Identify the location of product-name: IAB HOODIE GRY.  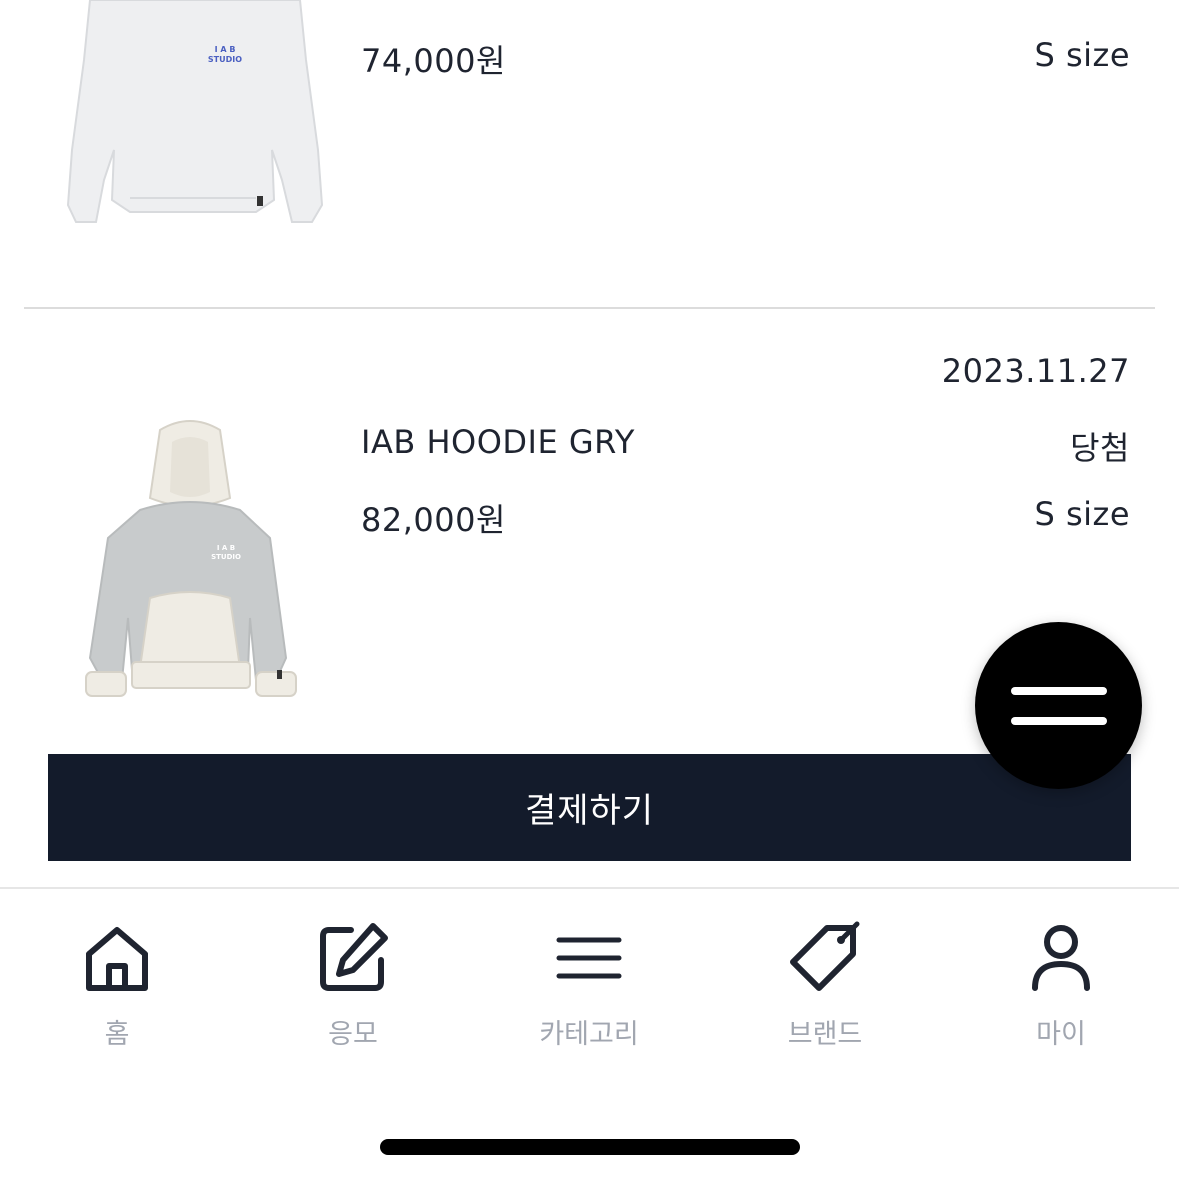
(498, 442).